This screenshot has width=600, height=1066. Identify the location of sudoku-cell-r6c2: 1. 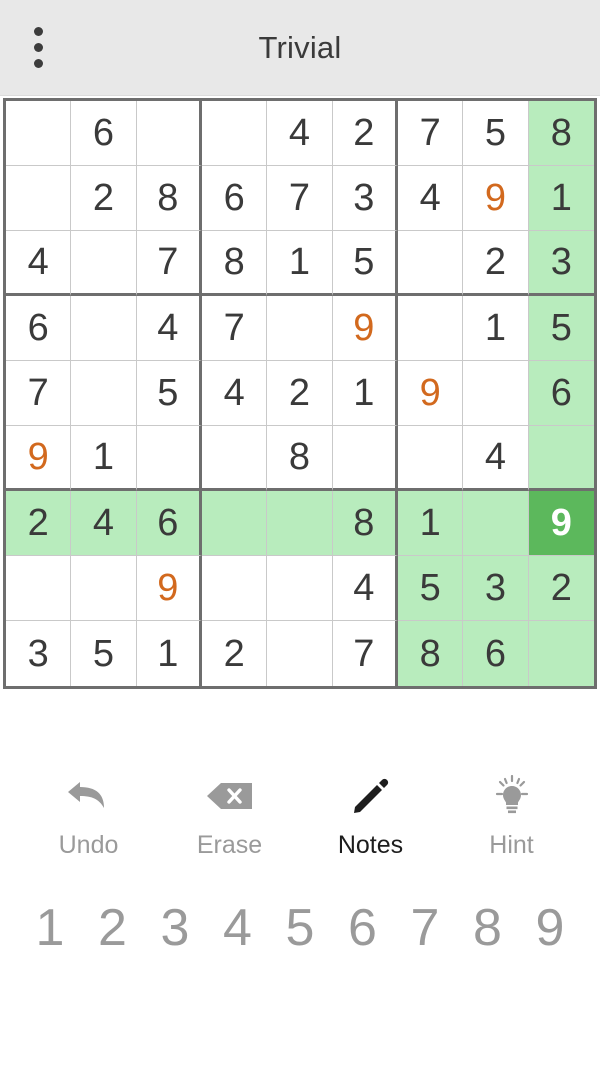
(104, 458).